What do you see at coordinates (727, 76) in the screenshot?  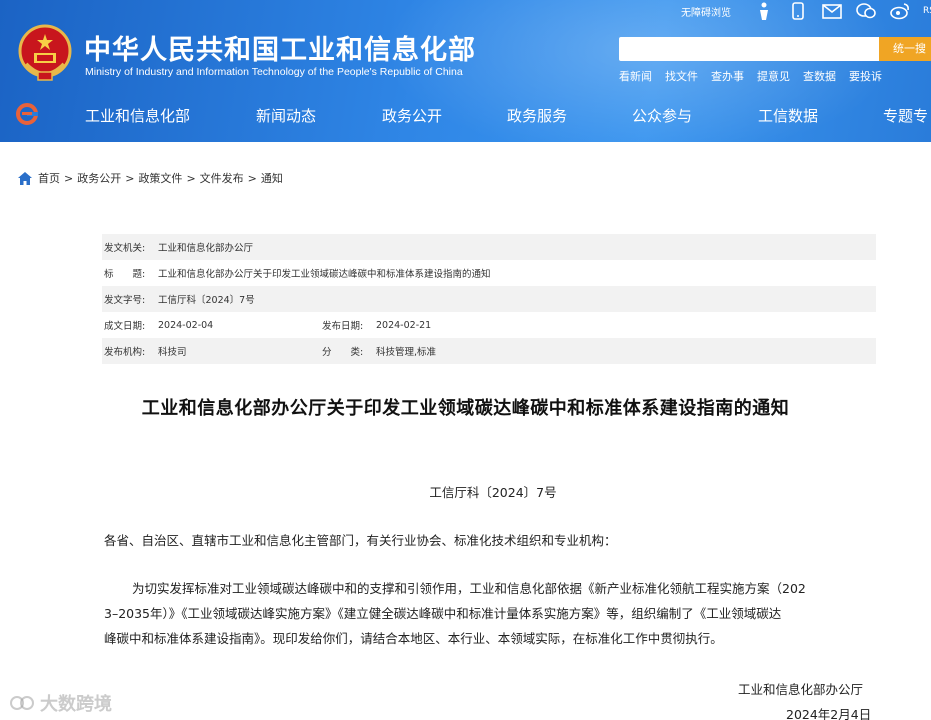 I see `quick-link-services: 查办事` at bounding box center [727, 76].